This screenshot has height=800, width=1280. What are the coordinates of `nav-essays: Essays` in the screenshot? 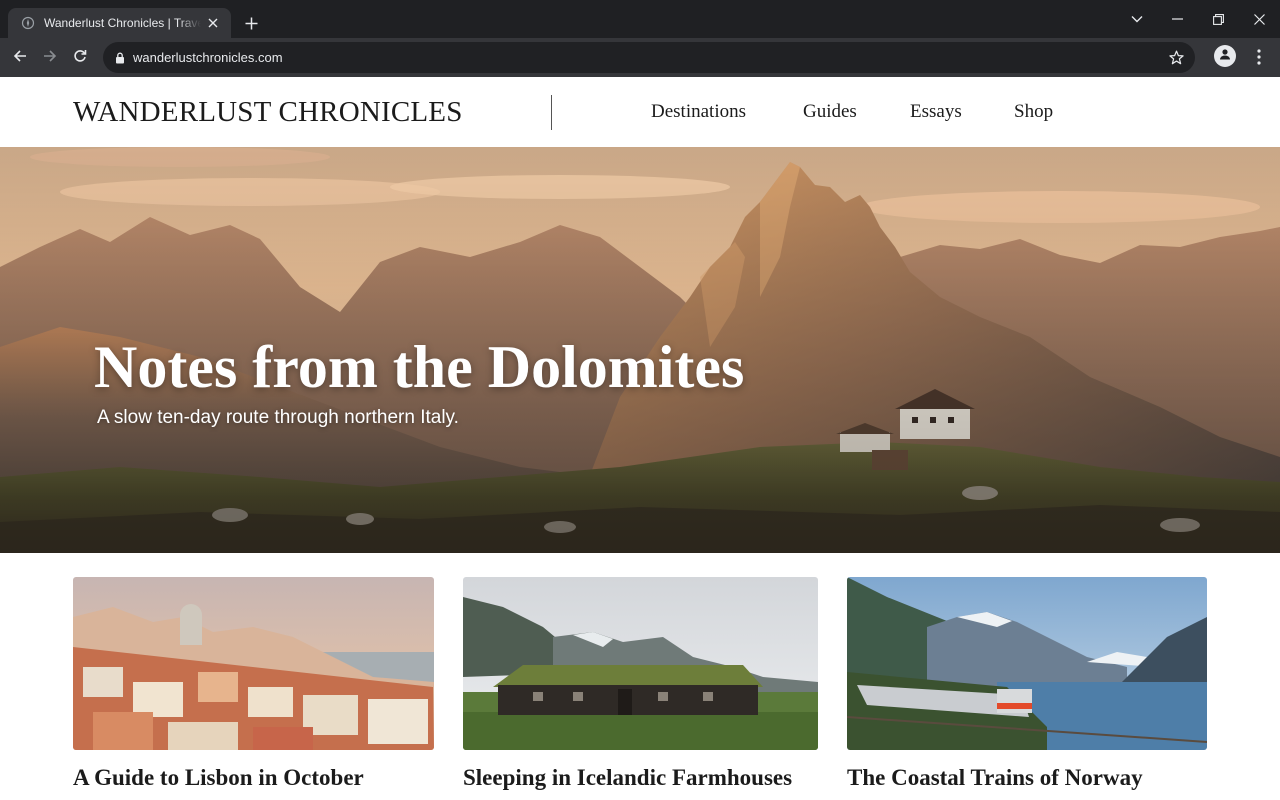 It's located at (936, 112).